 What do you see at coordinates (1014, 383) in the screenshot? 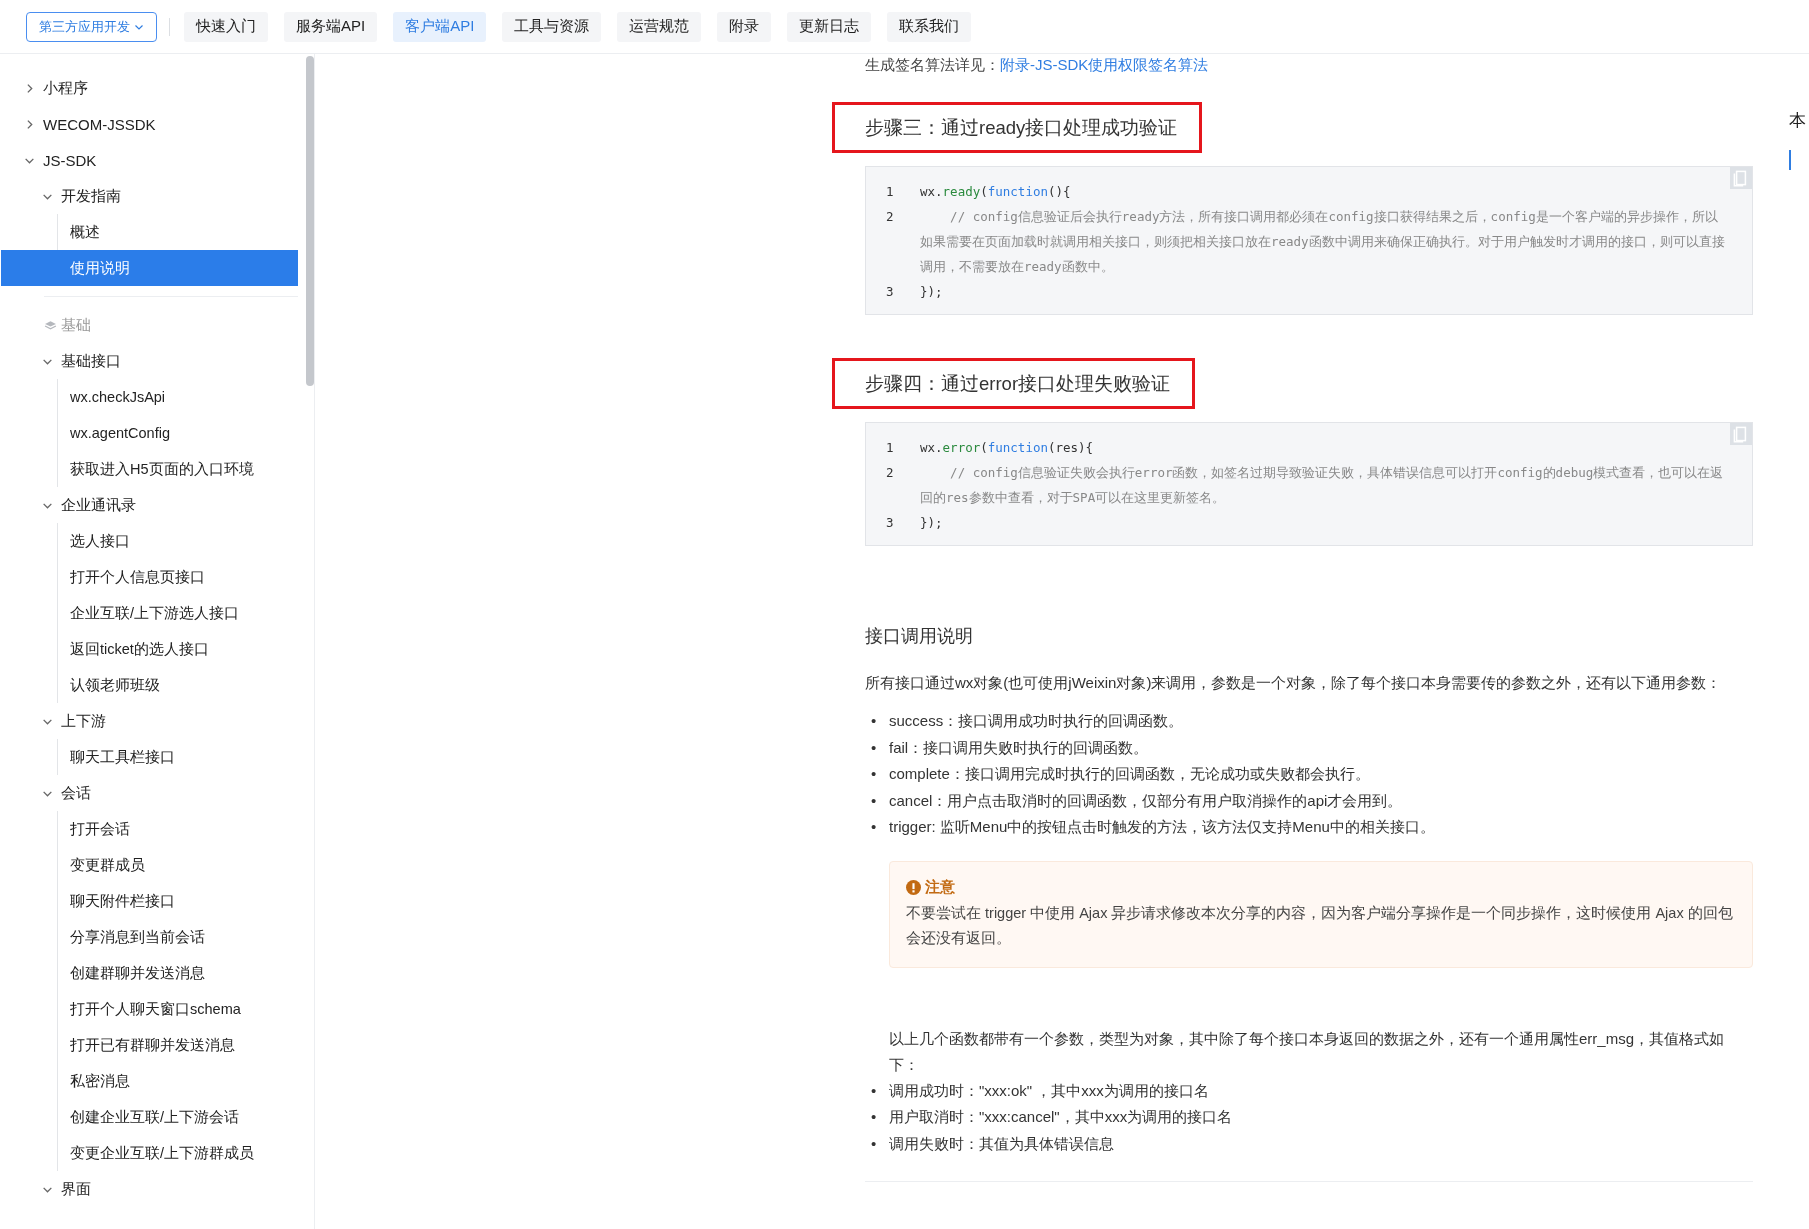
I see `step-heading: 步骤四：通过error接口处理失败验证` at bounding box center [1014, 383].